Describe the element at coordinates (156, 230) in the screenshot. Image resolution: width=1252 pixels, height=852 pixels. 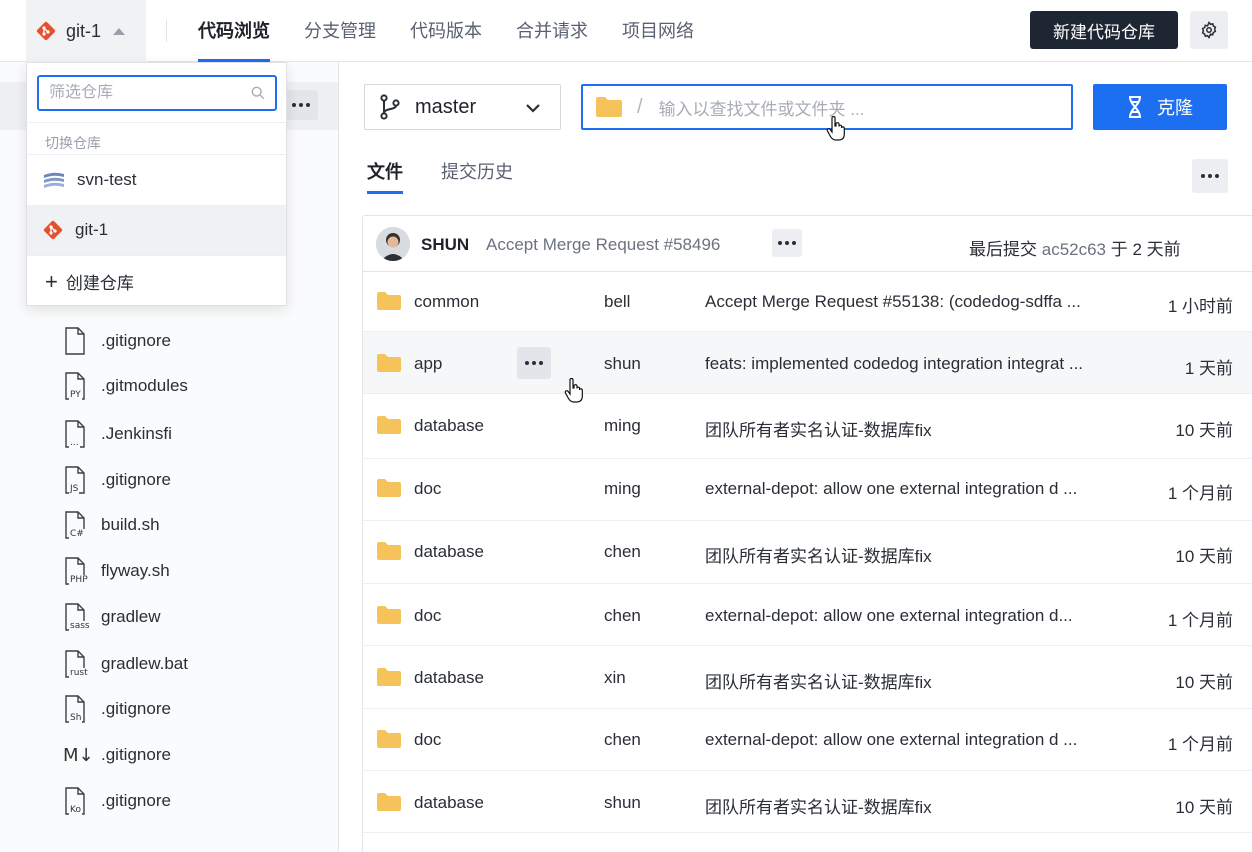
I see `repo-option-git-1: git-1` at that location.